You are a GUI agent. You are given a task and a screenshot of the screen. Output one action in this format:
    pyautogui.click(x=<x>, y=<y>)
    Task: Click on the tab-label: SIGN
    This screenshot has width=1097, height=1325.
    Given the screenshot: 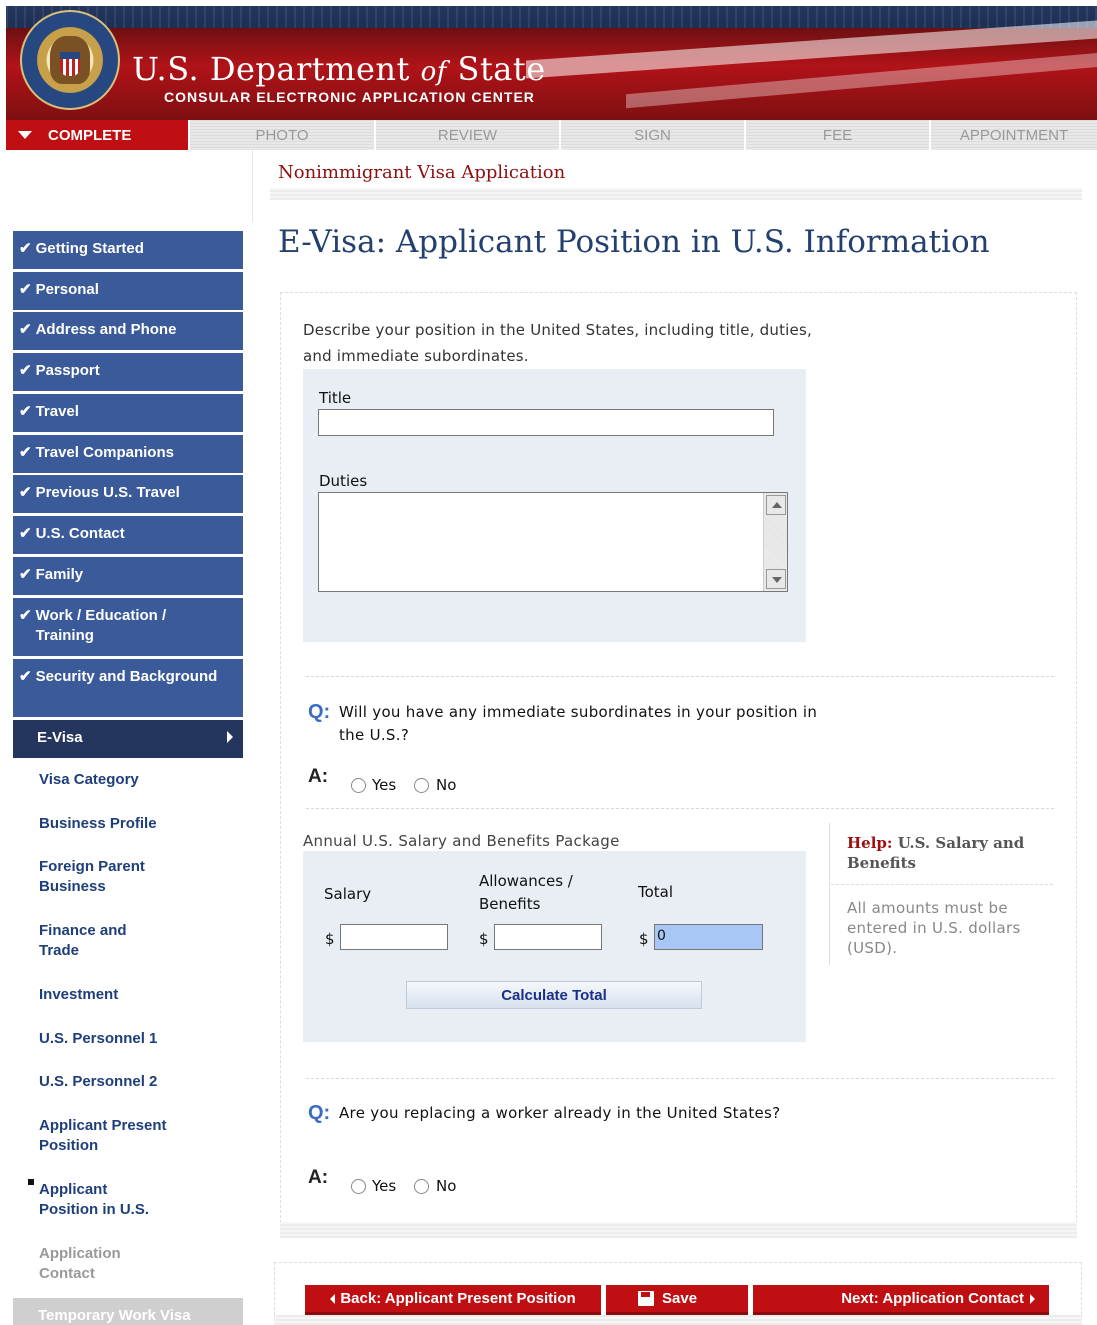 What is the action you would take?
    pyautogui.click(x=652, y=135)
    